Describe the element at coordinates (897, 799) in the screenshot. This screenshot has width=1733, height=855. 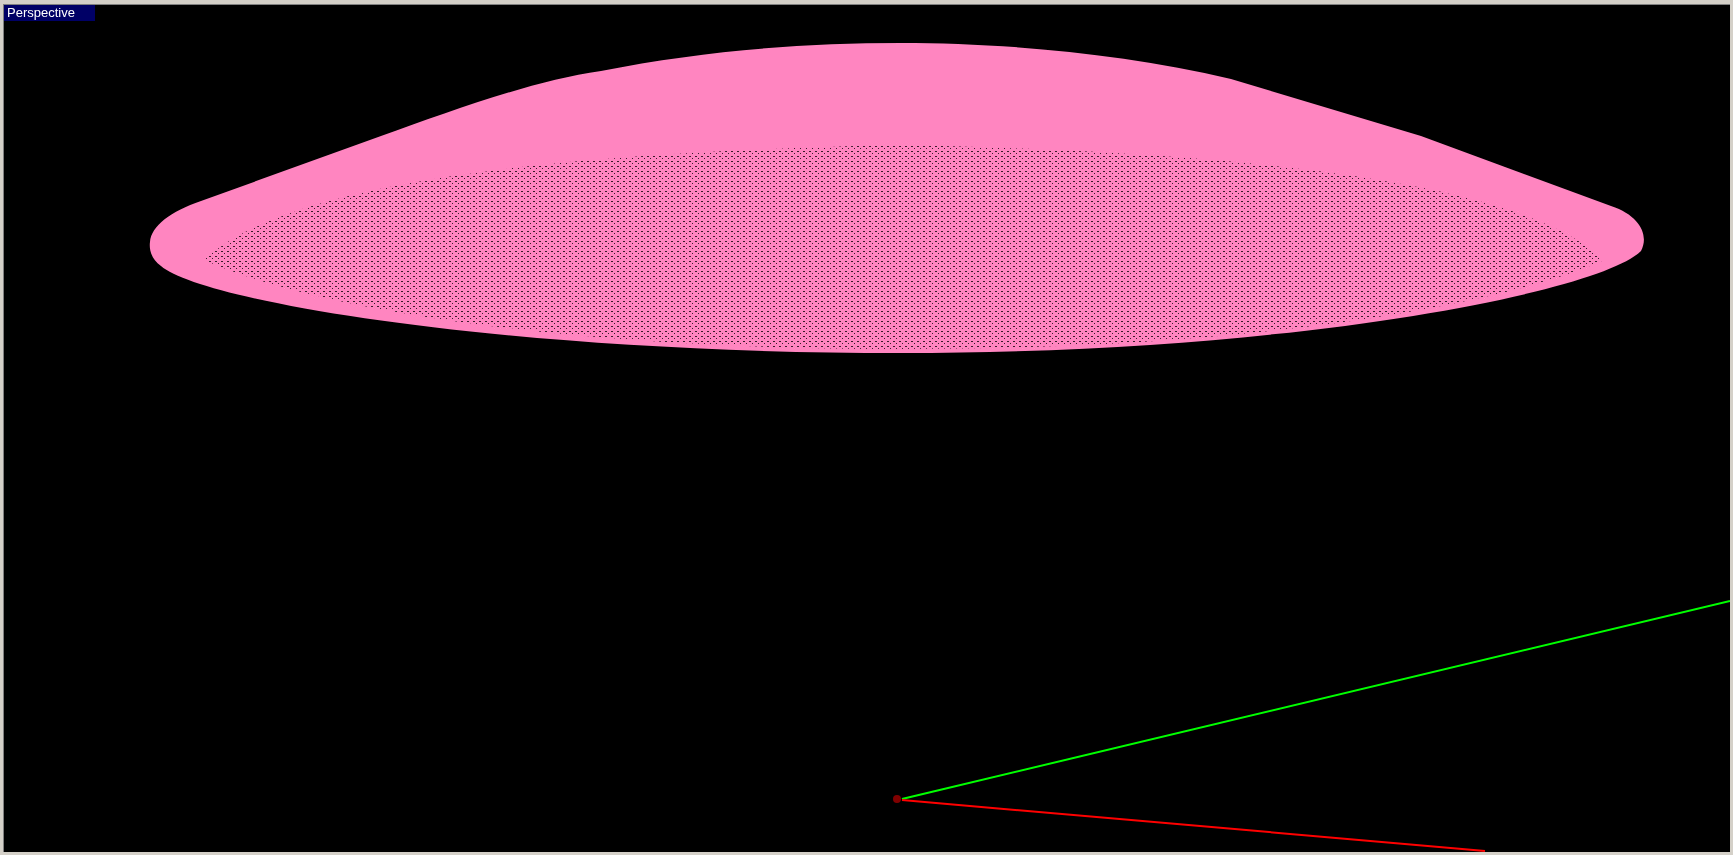
I see `origin-point-icon` at that location.